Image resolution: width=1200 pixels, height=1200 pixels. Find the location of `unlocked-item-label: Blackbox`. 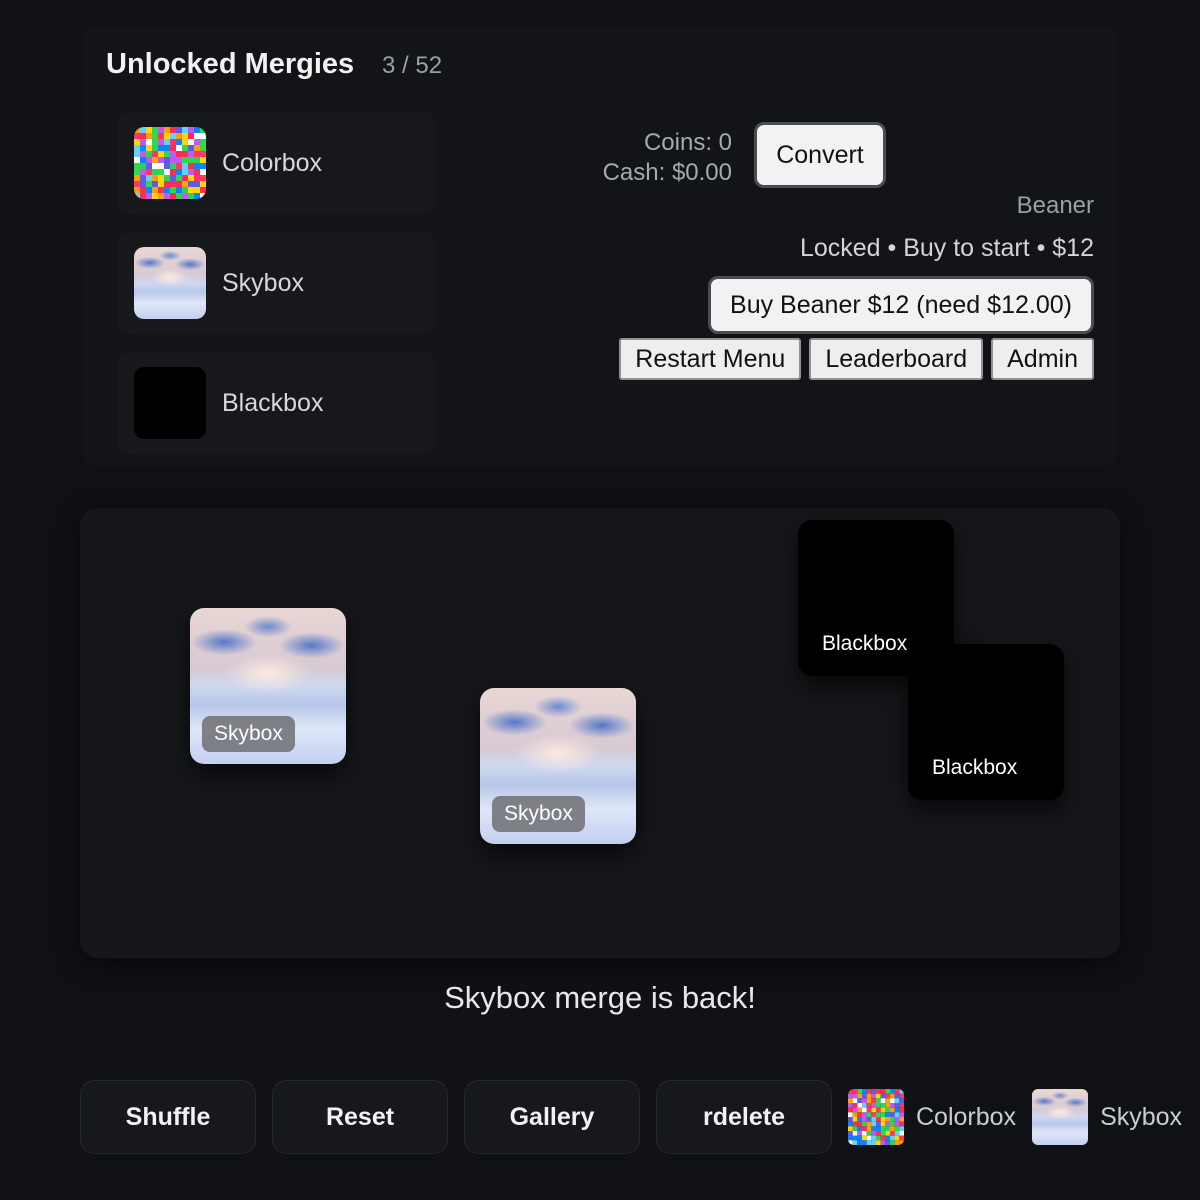

unlocked-item-label: Blackbox is located at coordinates (273, 402).